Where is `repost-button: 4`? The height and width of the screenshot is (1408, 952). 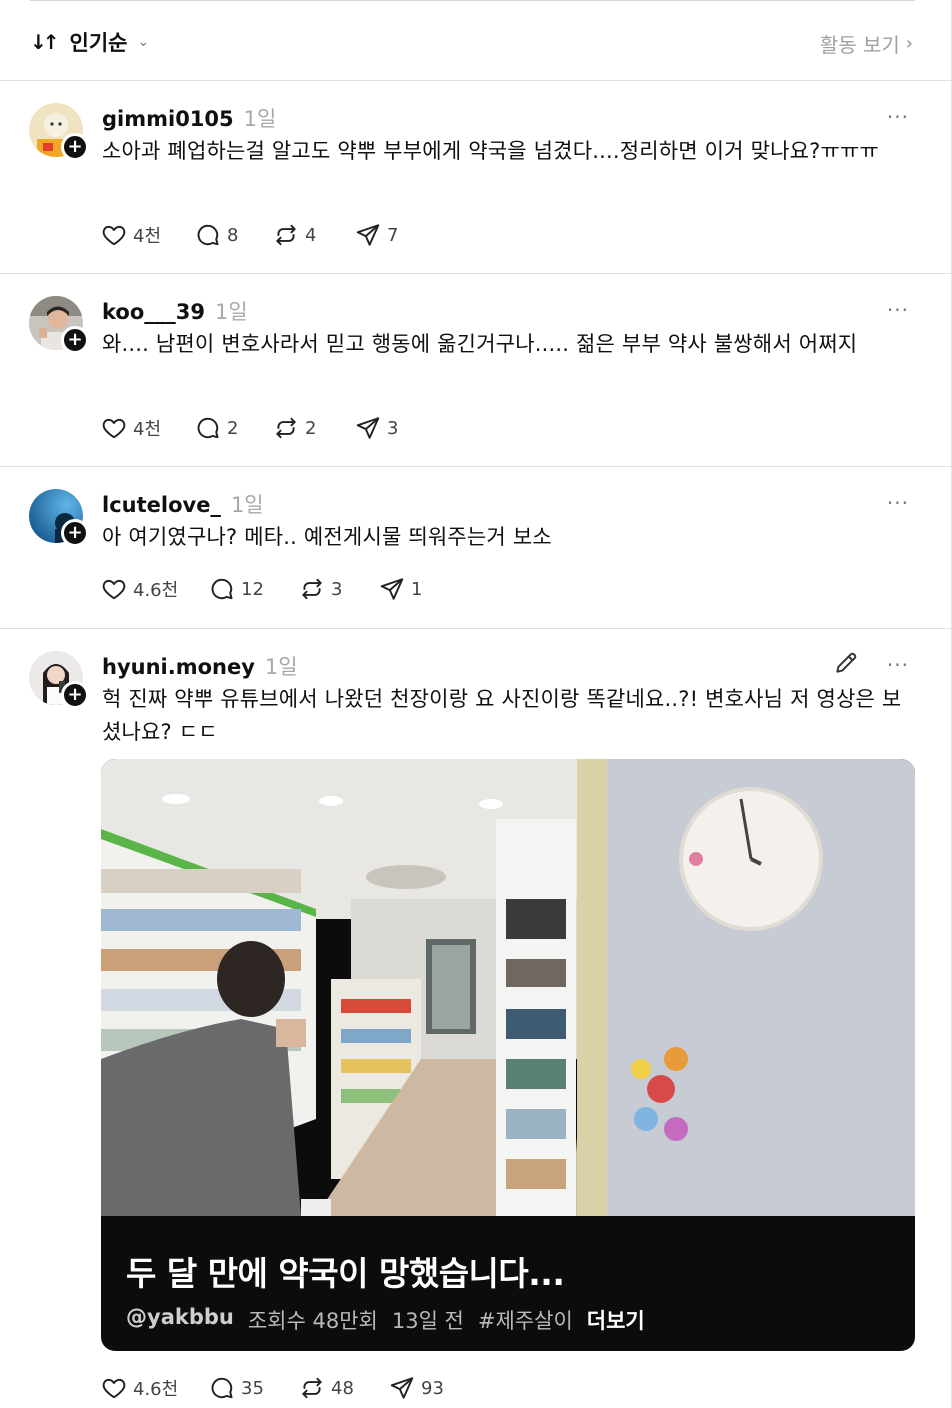
repost-button: 4 is located at coordinates (314, 235).